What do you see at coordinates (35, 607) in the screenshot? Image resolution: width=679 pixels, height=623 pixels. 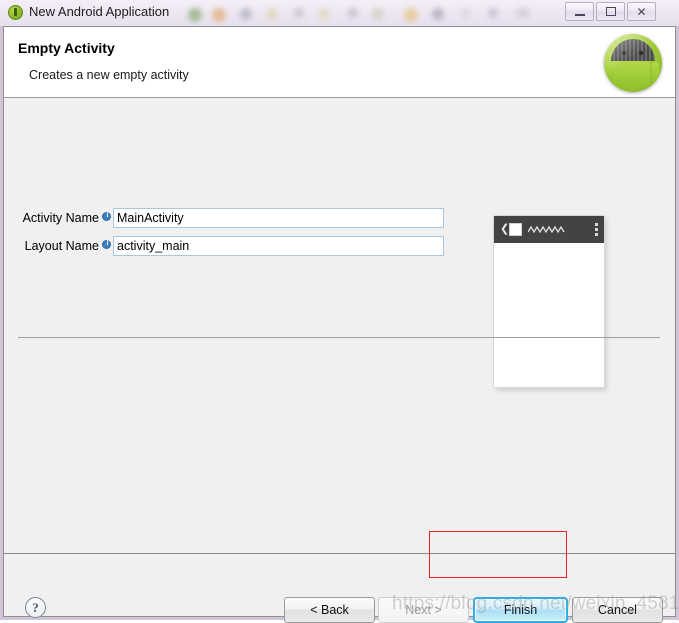 I see `help-button: ?` at bounding box center [35, 607].